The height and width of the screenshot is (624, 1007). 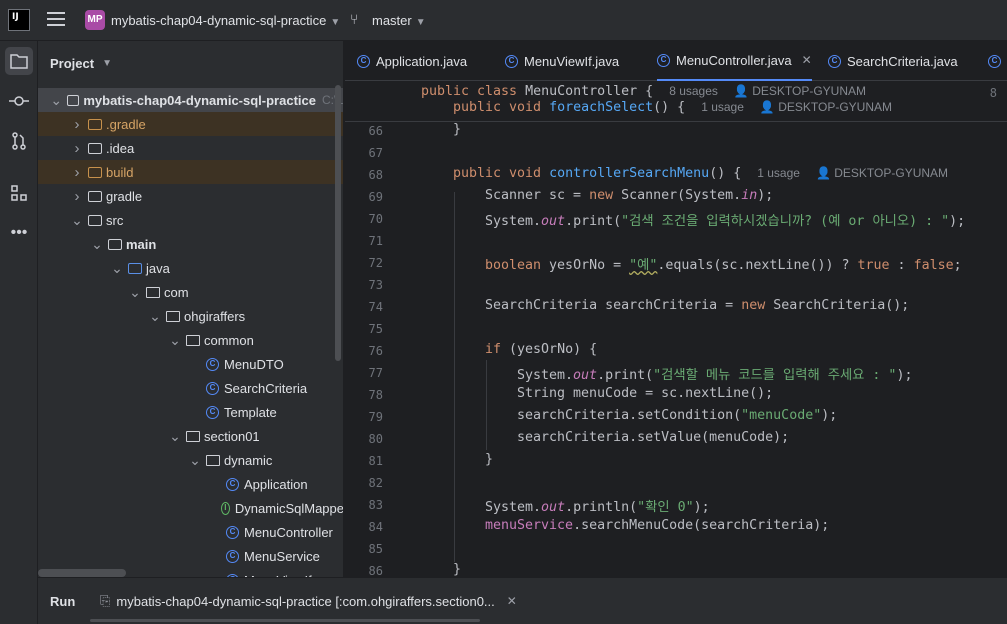 What do you see at coordinates (190, 268) in the screenshot?
I see `tree-item-java: ⌄ java` at bounding box center [190, 268].